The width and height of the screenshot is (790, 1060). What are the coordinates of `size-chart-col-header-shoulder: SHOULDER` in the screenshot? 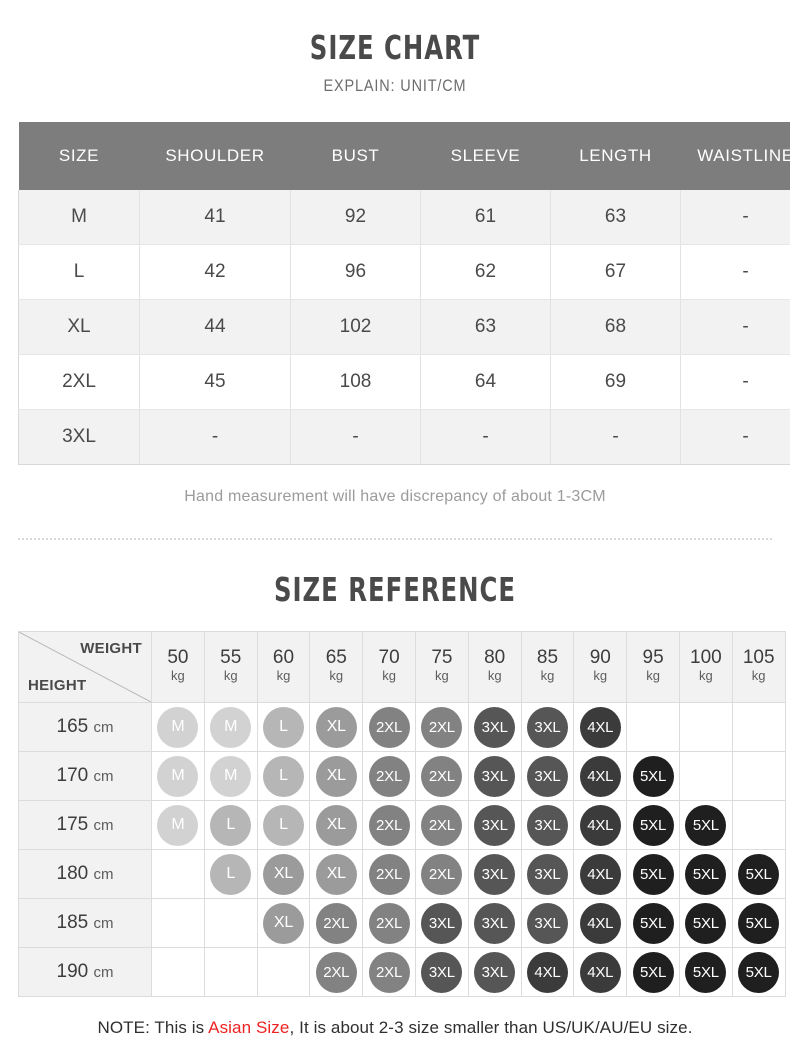 It's located at (215, 156).